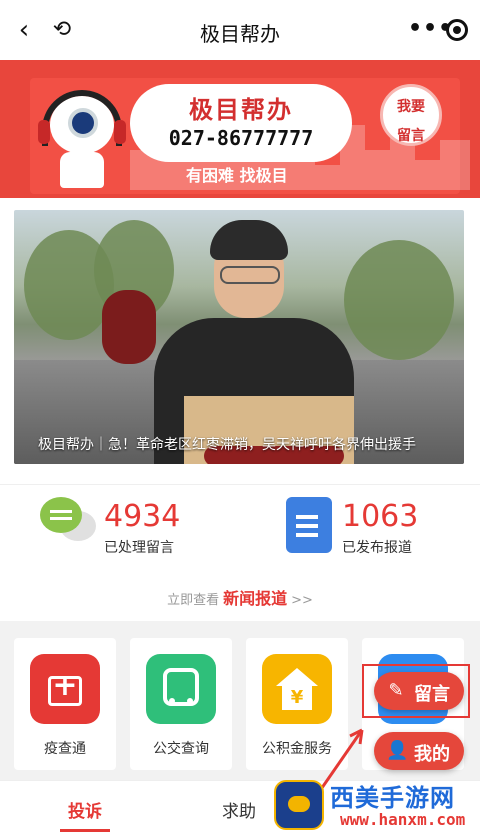 This screenshot has width=480, height=835. What do you see at coordinates (24, 30) in the screenshot?
I see `back-icon: ‹` at bounding box center [24, 30].